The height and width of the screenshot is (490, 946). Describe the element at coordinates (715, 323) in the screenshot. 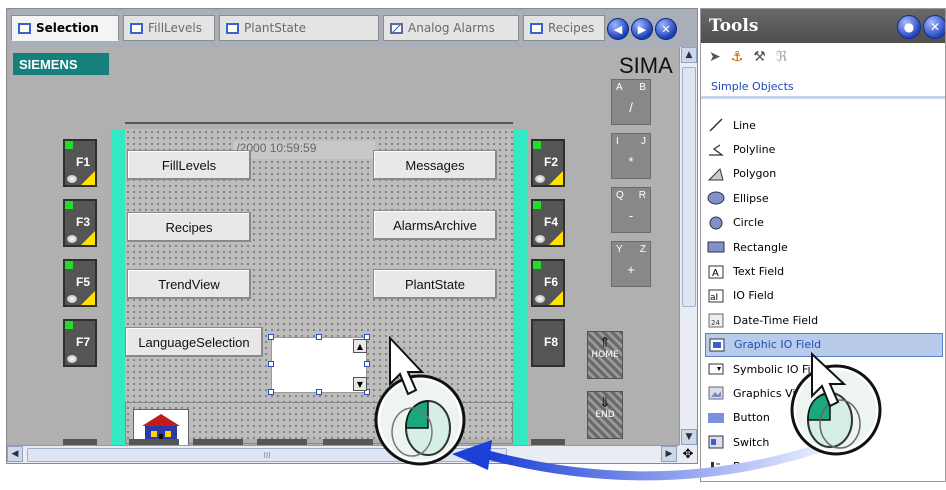

I see `svg-text: 24` at that location.